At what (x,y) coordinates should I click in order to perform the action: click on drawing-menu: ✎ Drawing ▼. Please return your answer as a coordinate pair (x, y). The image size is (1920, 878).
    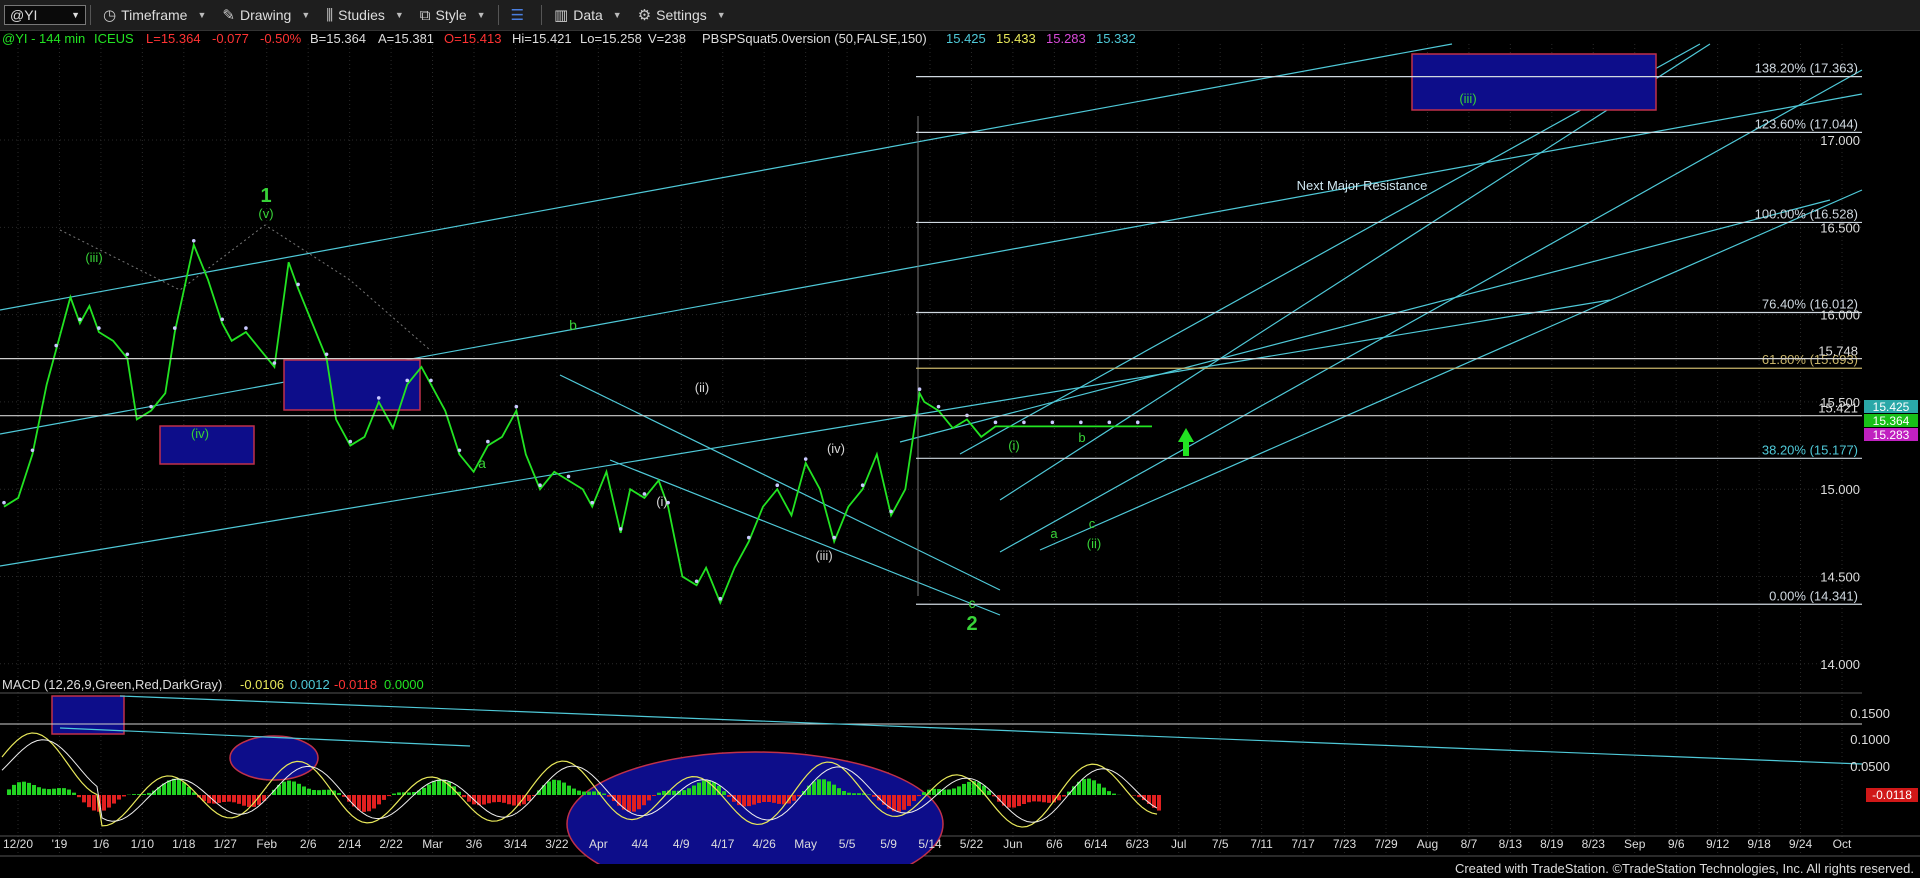
    Looking at the image, I should click on (266, 15).